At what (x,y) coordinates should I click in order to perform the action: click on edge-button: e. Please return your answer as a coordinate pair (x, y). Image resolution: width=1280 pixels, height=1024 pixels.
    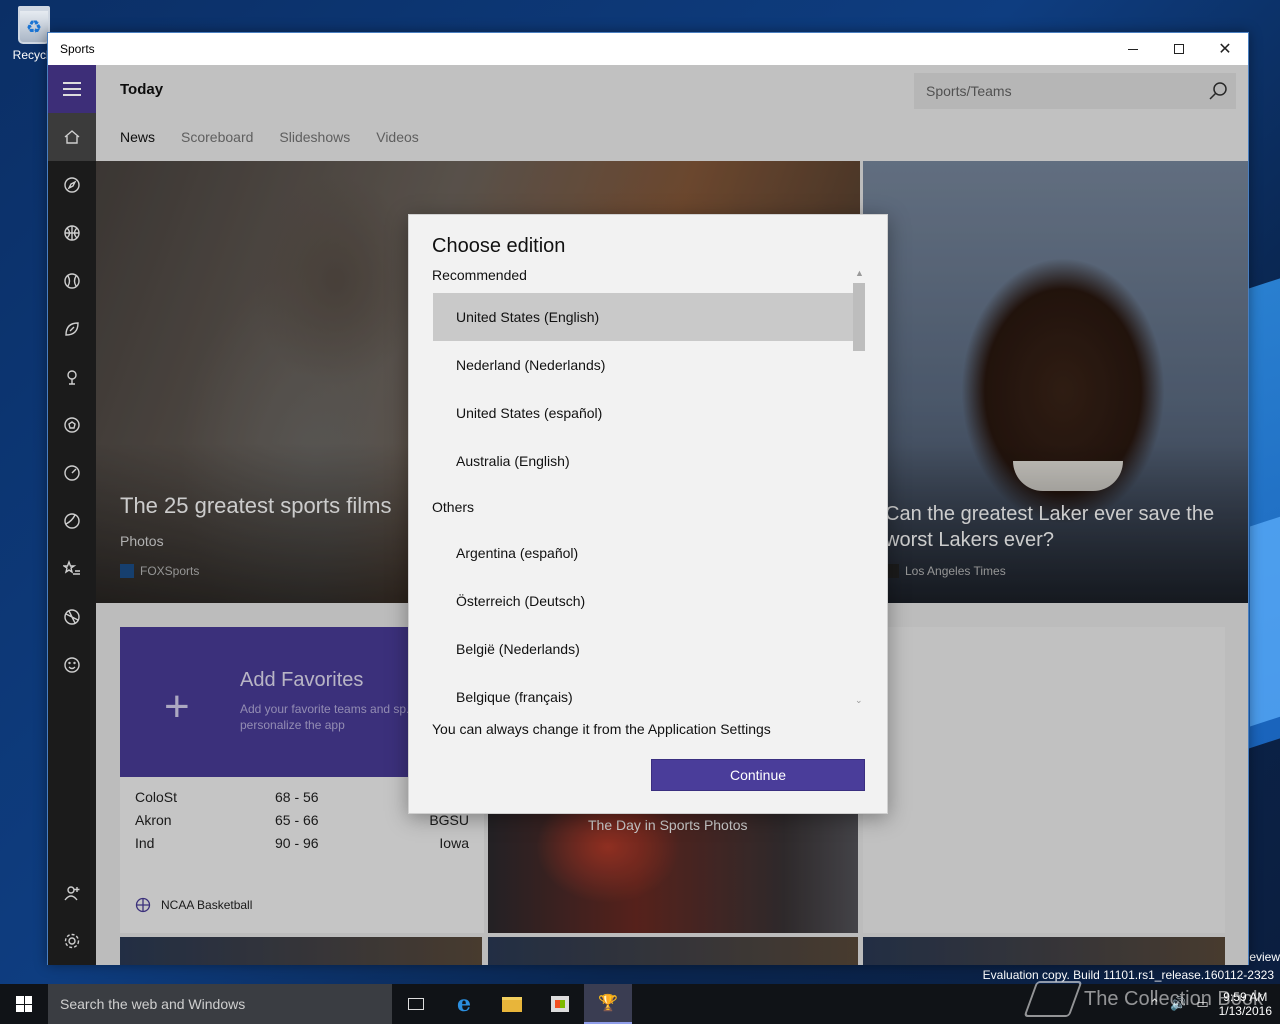
    Looking at the image, I should click on (464, 1004).